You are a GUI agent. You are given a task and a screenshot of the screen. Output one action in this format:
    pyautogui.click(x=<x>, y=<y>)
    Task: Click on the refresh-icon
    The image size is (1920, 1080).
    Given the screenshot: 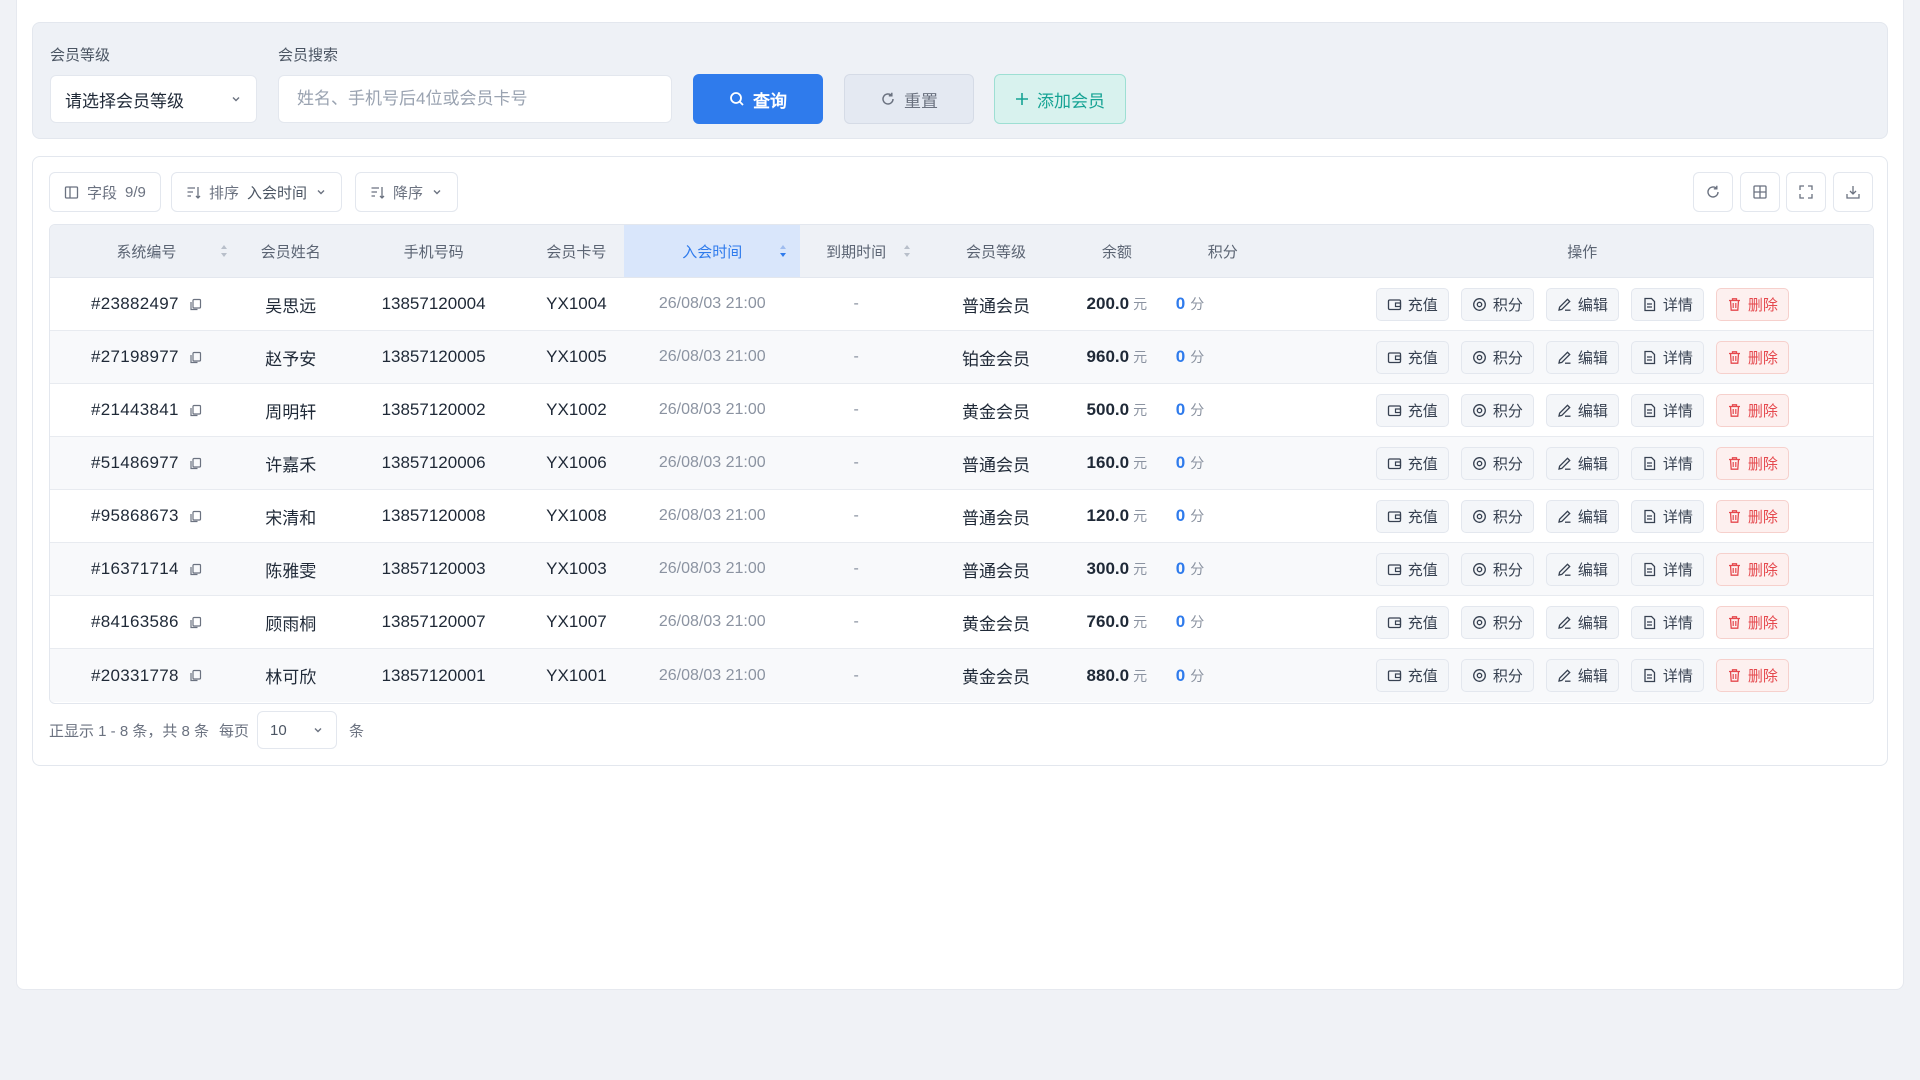 What is the action you would take?
    pyautogui.click(x=888, y=99)
    